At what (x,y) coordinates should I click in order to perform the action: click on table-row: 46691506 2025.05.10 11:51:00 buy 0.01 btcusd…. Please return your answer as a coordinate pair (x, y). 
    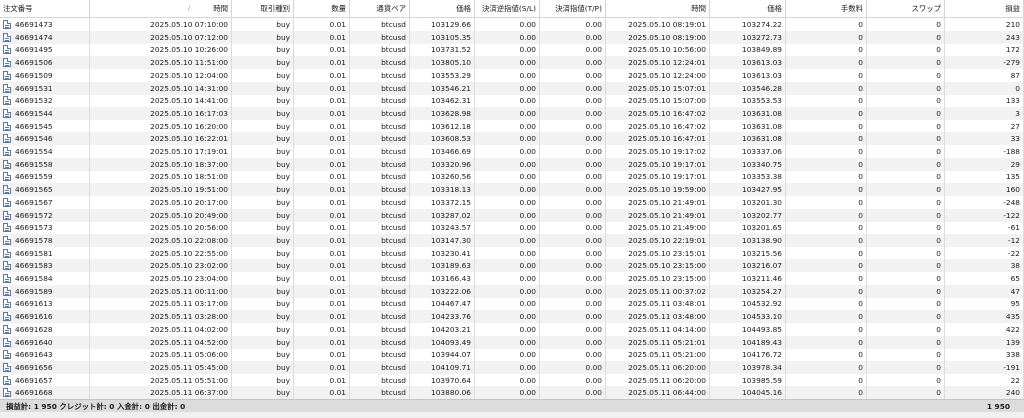
    Looking at the image, I should click on (512, 63).